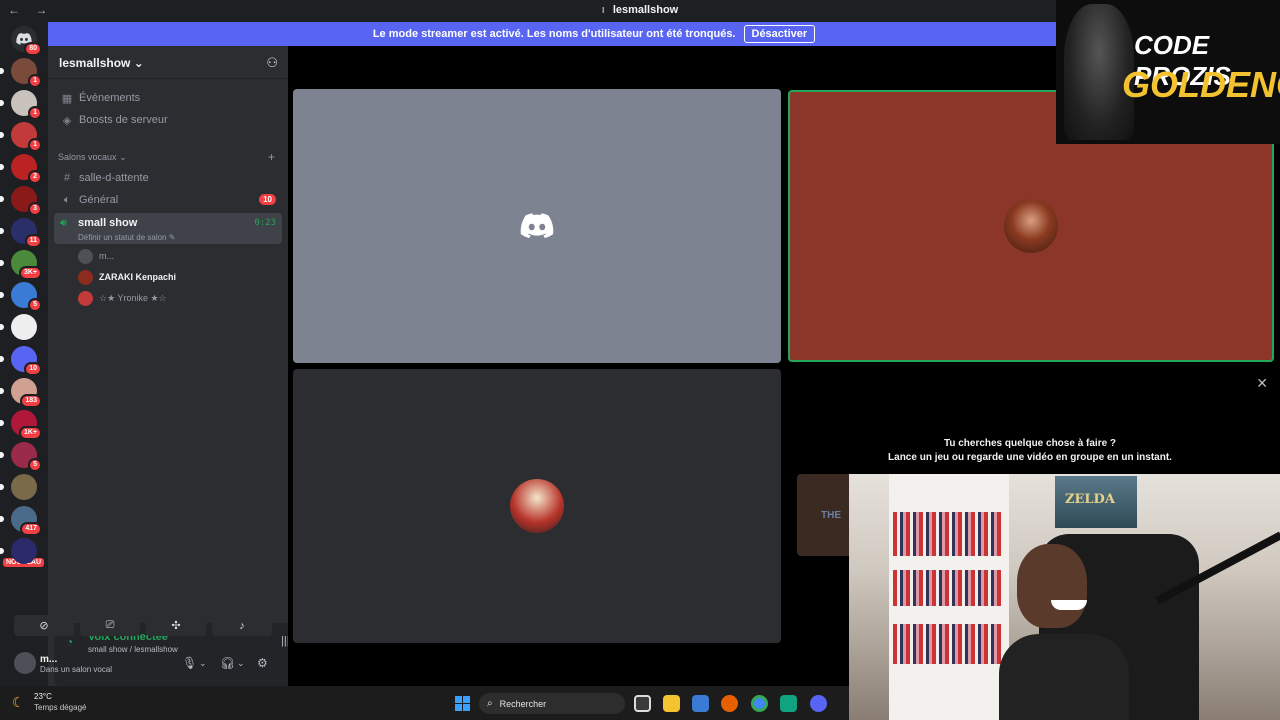 Image resolution: width=1280 pixels, height=720 pixels. Describe the element at coordinates (1030, 443) in the screenshot. I see `activity-heading: Tu cherches quelque chose à faire ?` at that location.